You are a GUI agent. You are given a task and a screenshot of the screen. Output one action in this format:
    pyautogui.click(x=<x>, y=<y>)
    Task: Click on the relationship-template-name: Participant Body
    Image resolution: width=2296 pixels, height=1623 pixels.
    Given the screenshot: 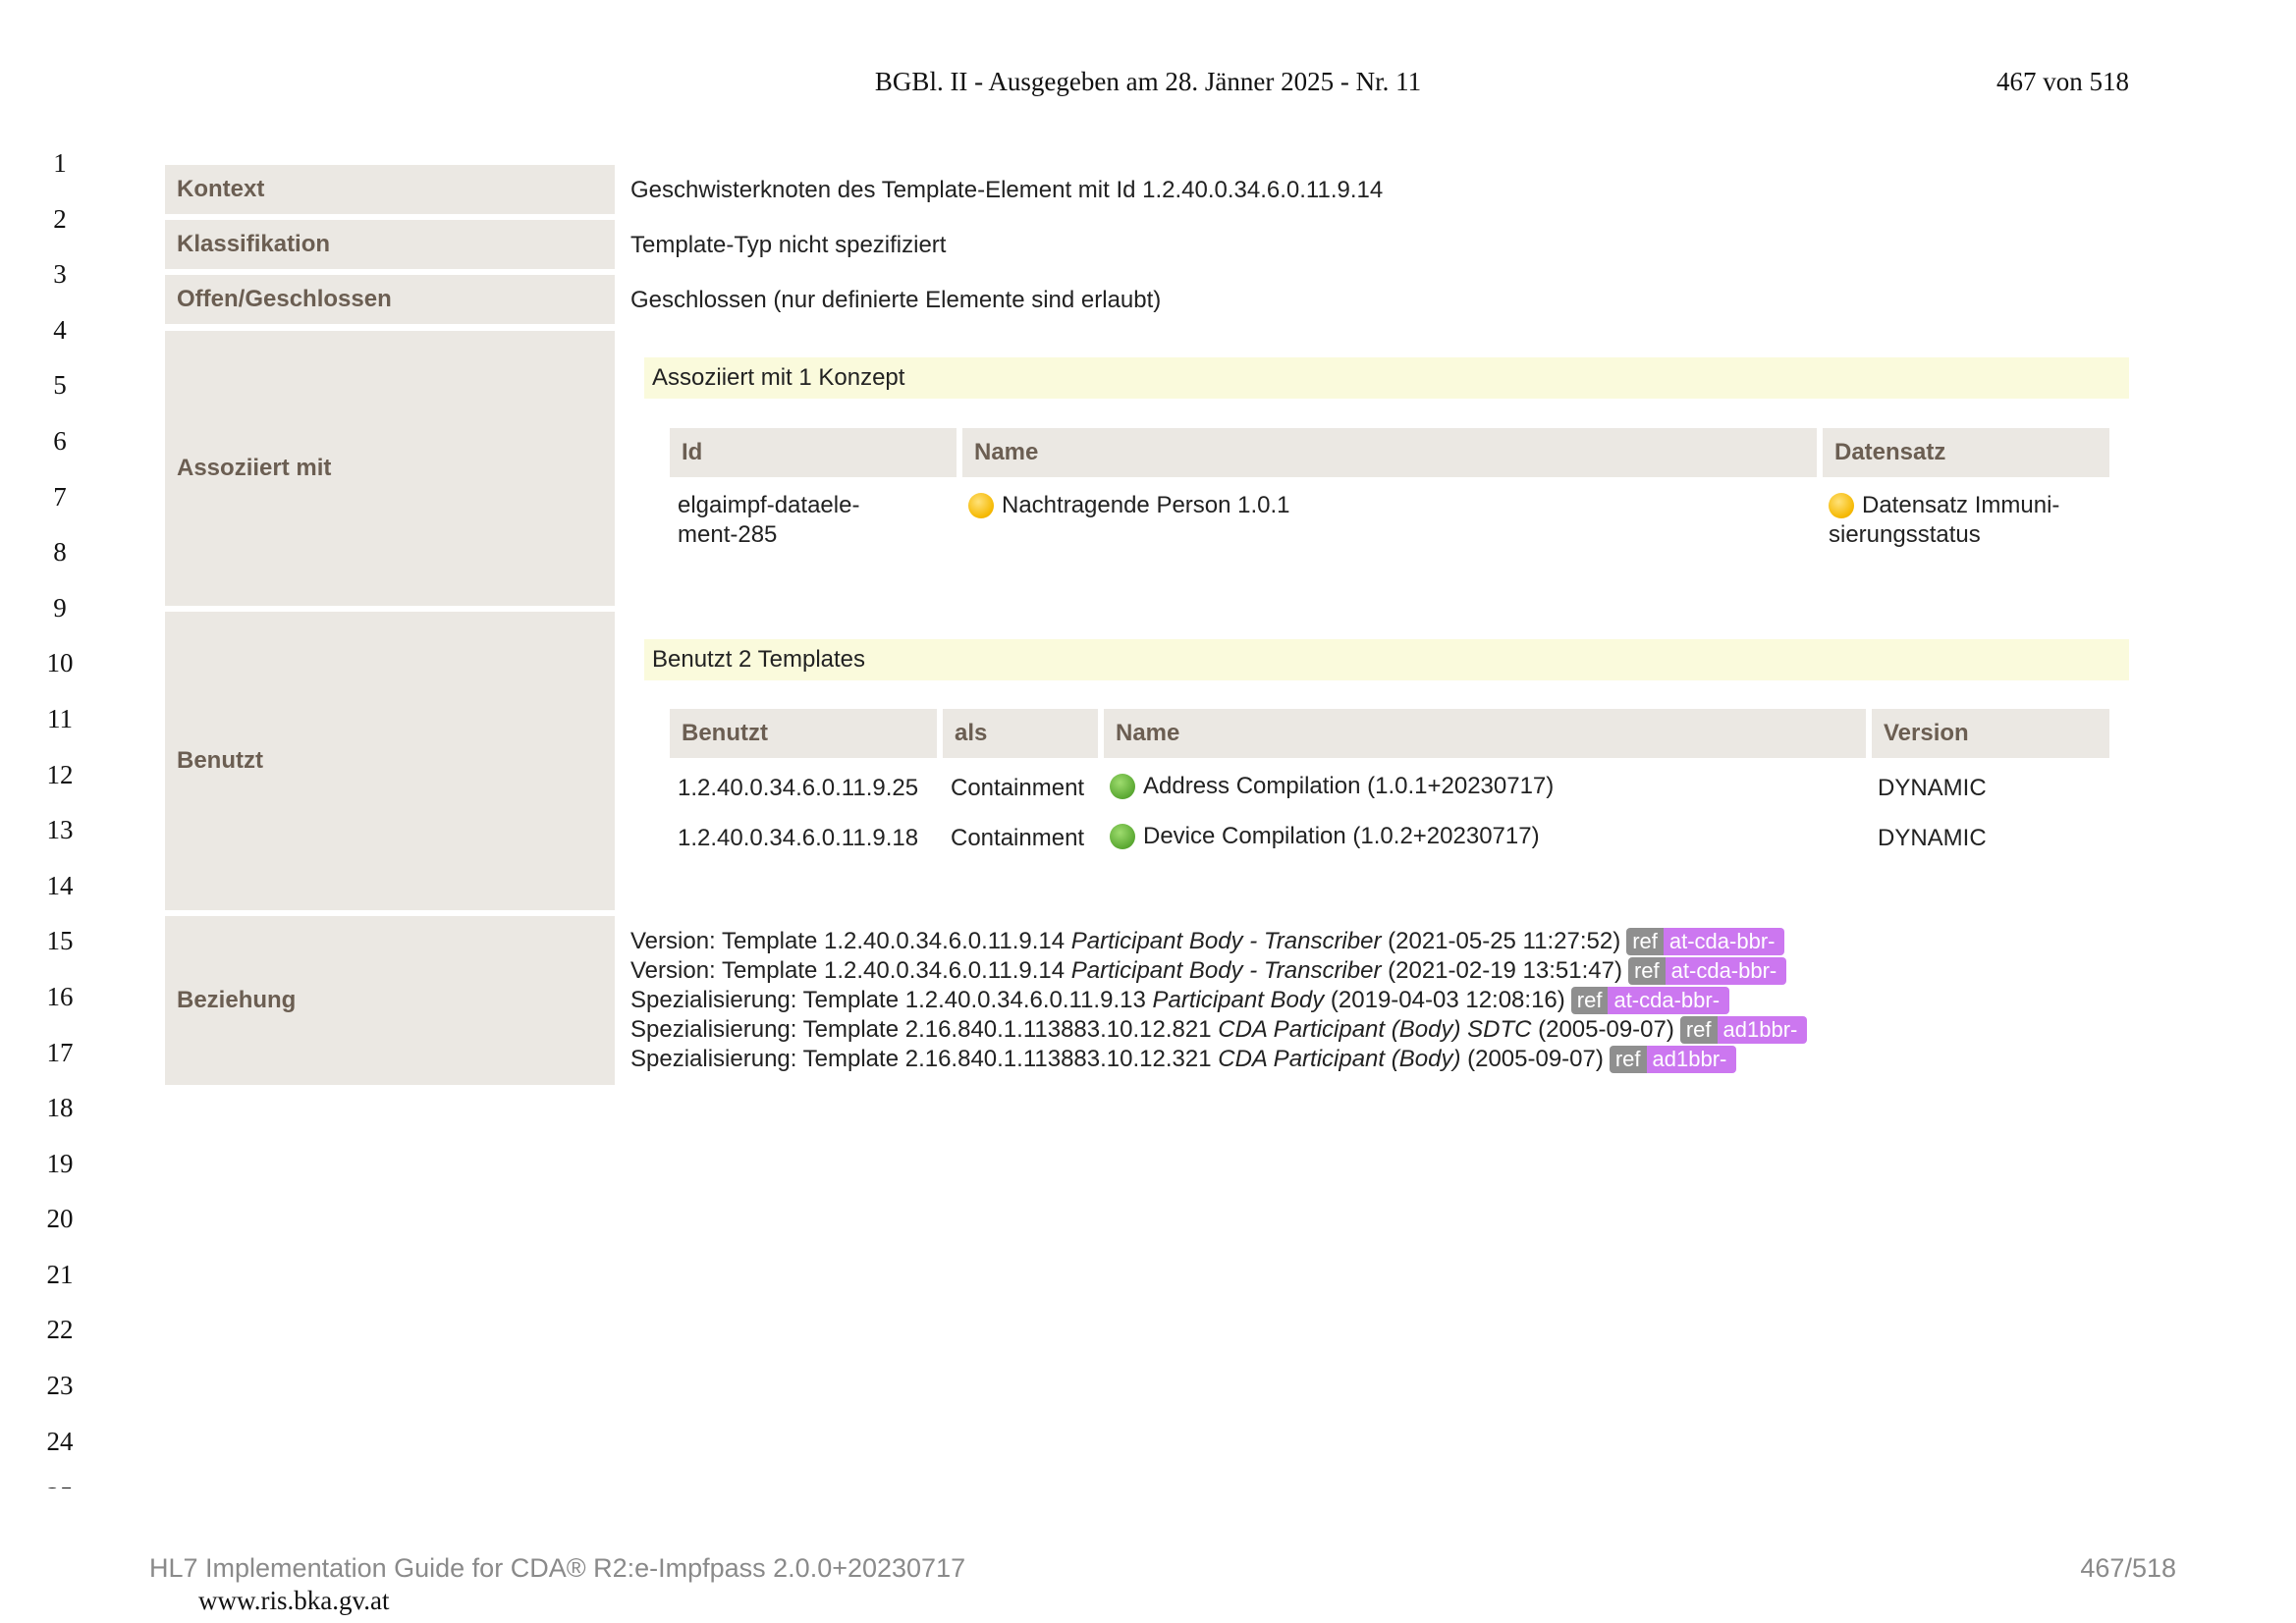 What is the action you would take?
    pyautogui.click(x=1238, y=1000)
    